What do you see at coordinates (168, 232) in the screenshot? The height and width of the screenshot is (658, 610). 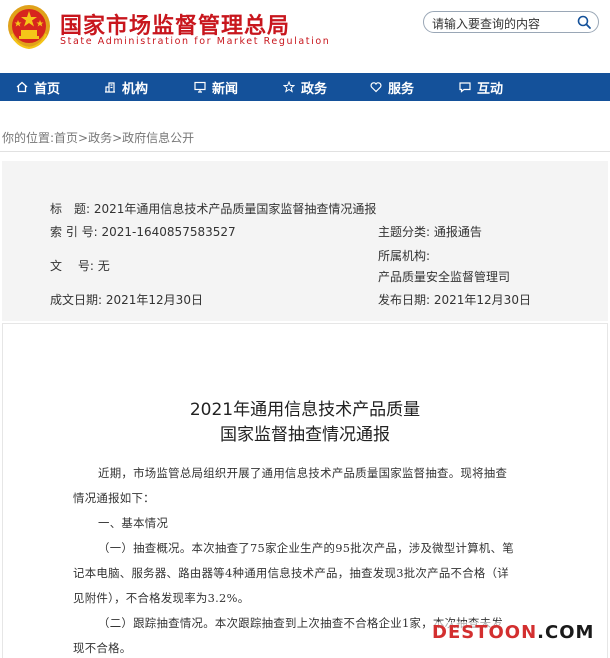 I see `info-index-value: 2021-1640857583527` at bounding box center [168, 232].